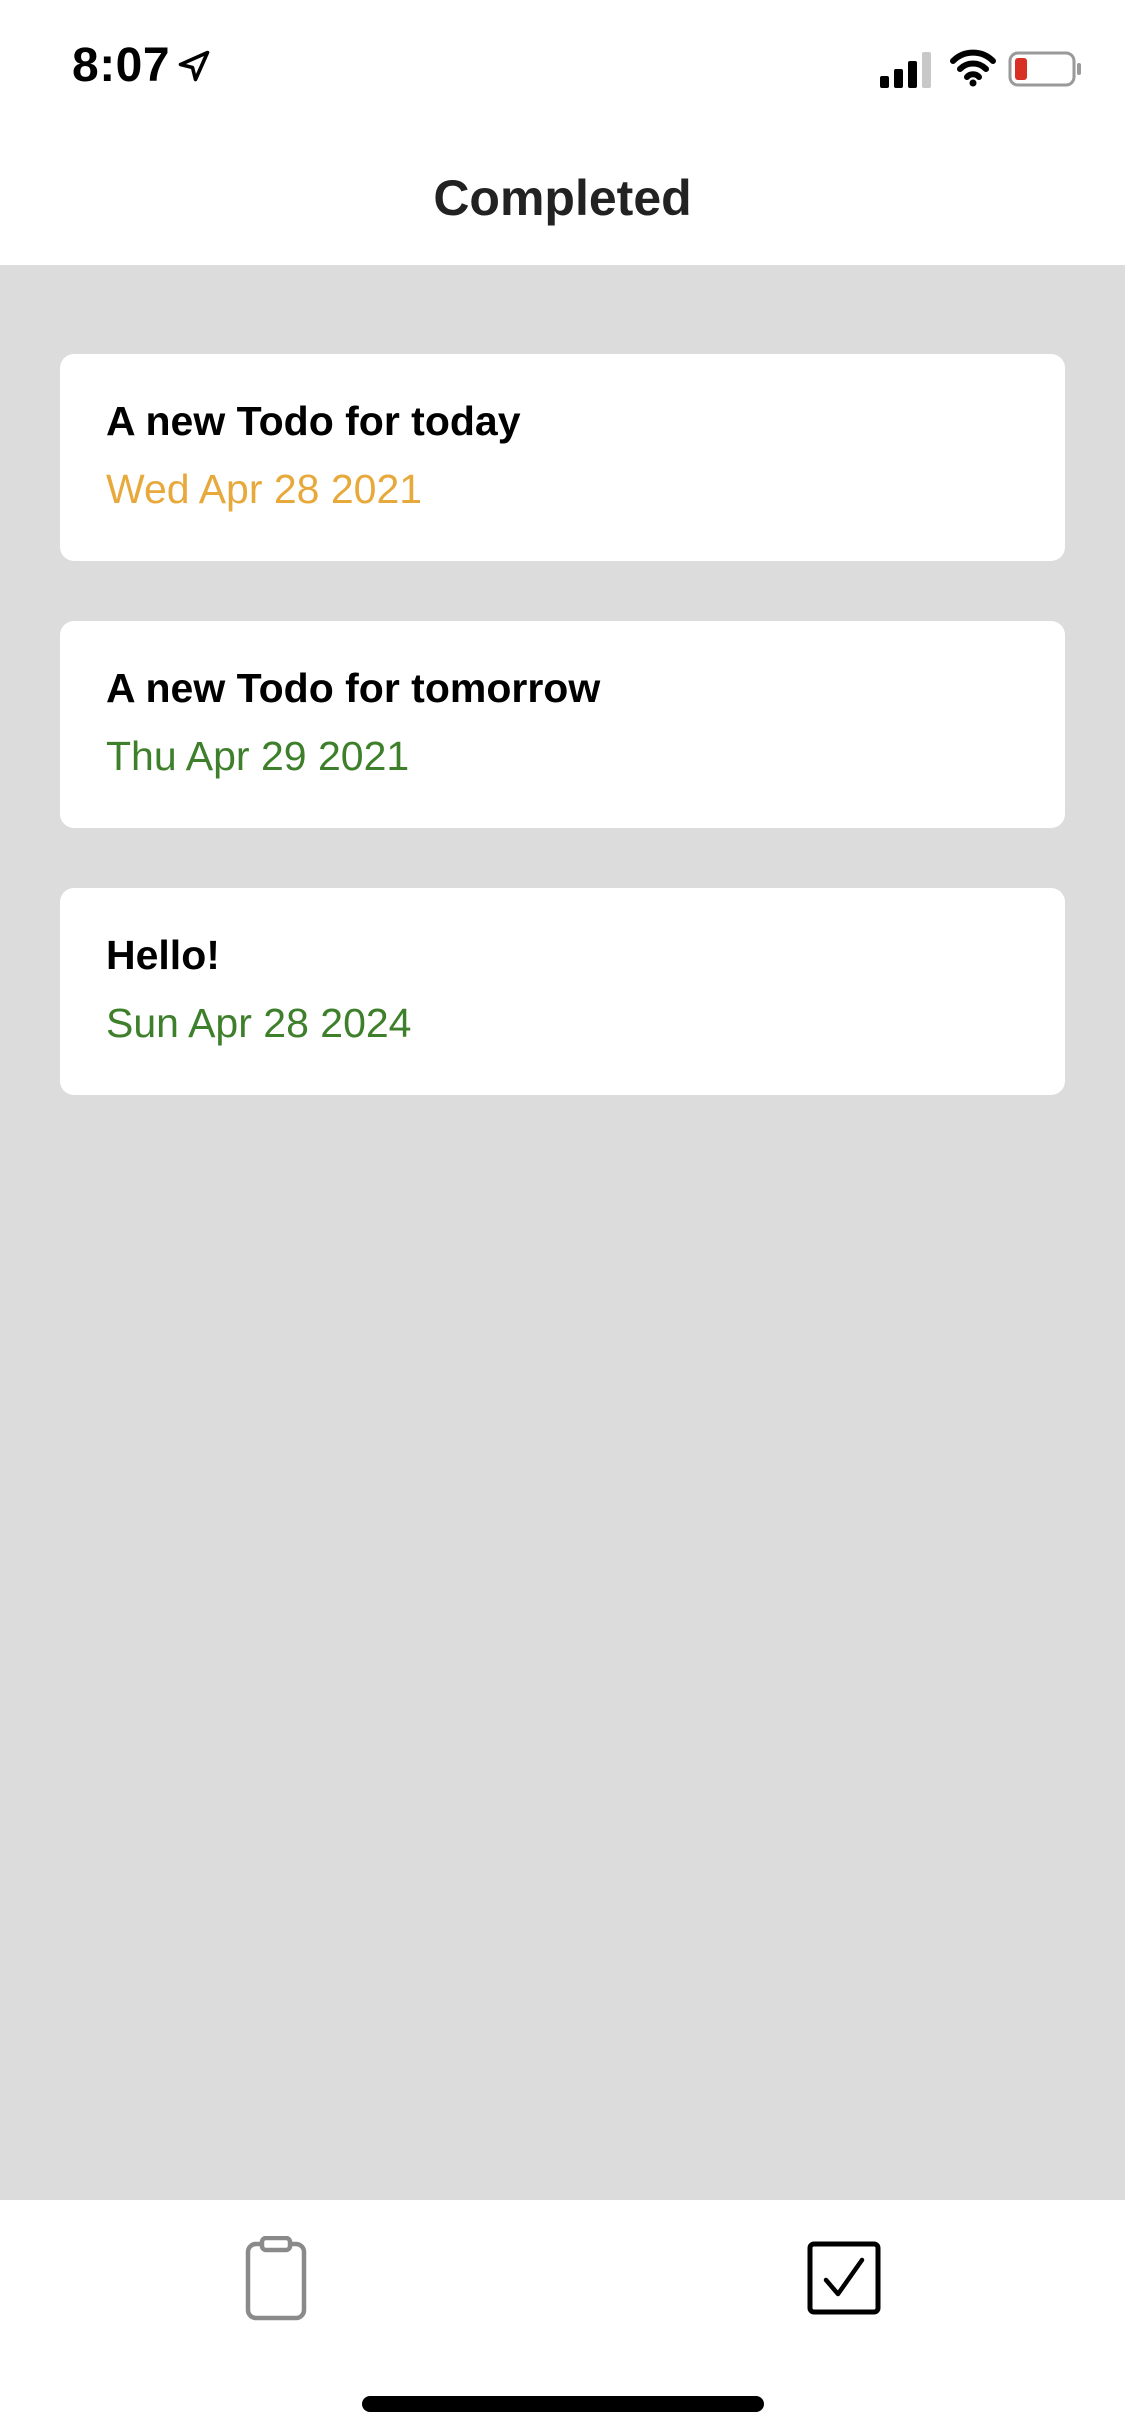 The height and width of the screenshot is (2436, 1125). I want to click on cellular-signal-icon, so click(905, 70).